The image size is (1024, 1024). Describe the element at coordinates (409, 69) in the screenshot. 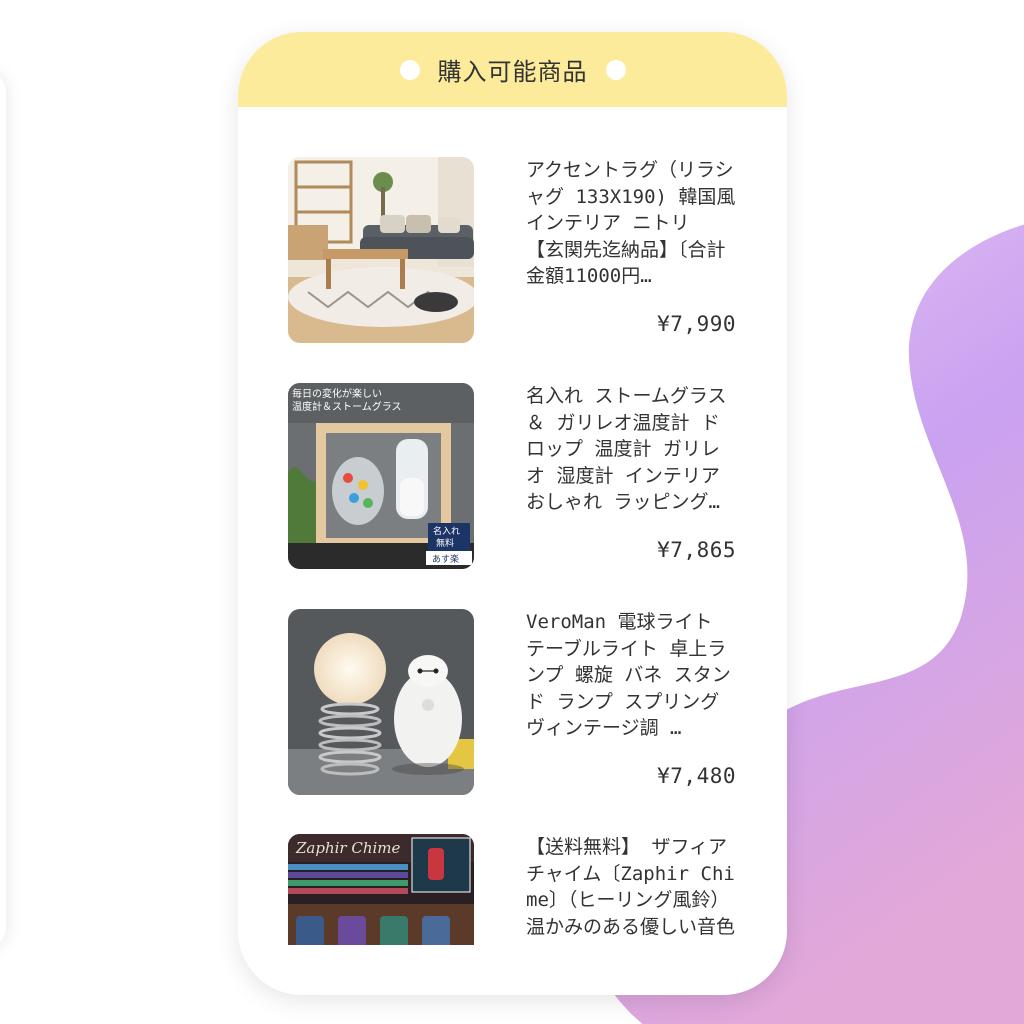

I see `header-dot-left` at that location.